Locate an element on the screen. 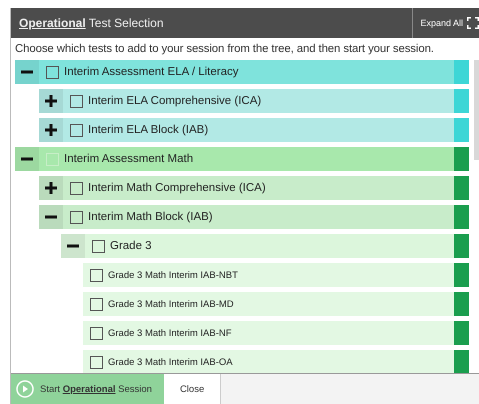 The image size is (479, 404). start-session-button: Start Operational Session is located at coordinates (87, 389).